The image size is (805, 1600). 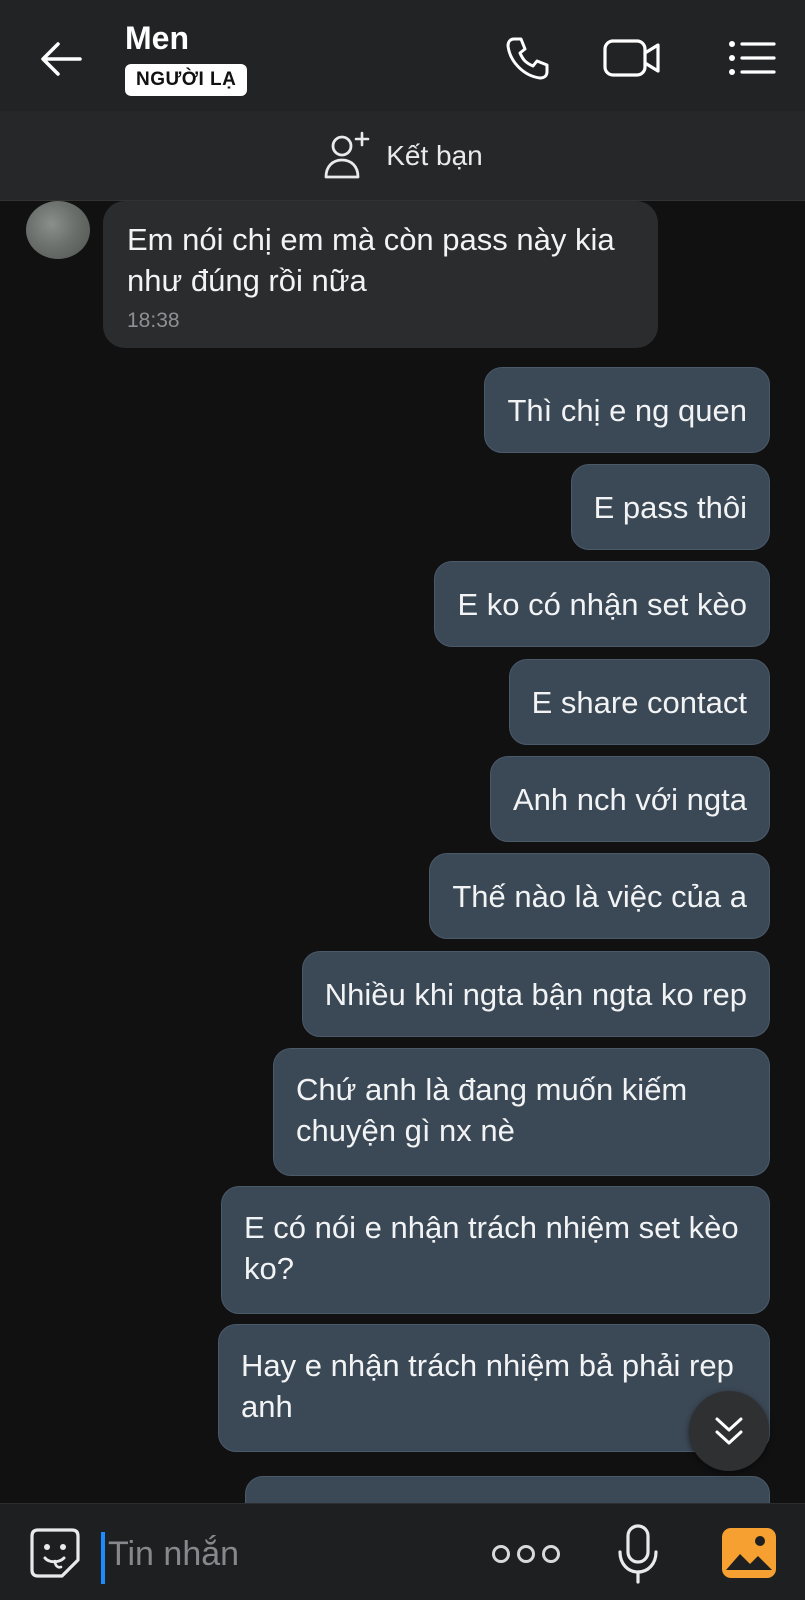 I want to click on stranger-badge: NGƯỜI LẠ, so click(x=186, y=80).